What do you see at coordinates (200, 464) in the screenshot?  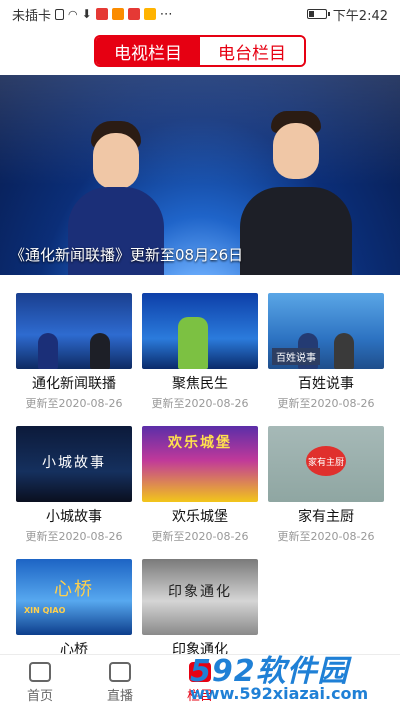 I see `program-thumbnail: 欢乐城堡` at bounding box center [200, 464].